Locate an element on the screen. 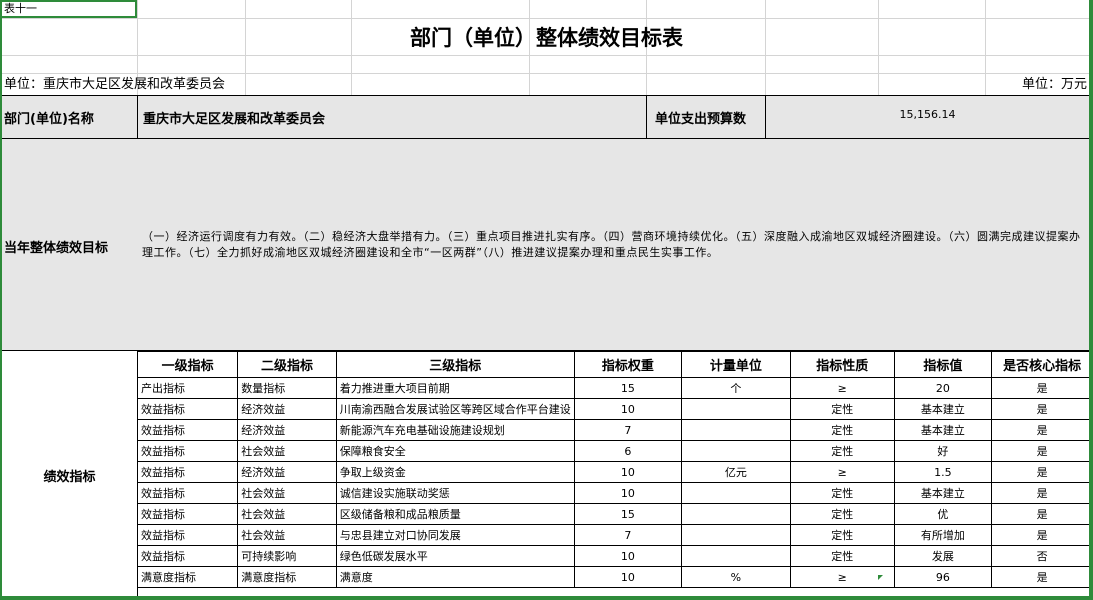 This screenshot has height=600, width=1093. table-row: 效益指标 社会效益 与忠县建立对口协同发展 7 定性 有所增加是 is located at coordinates (614, 535).